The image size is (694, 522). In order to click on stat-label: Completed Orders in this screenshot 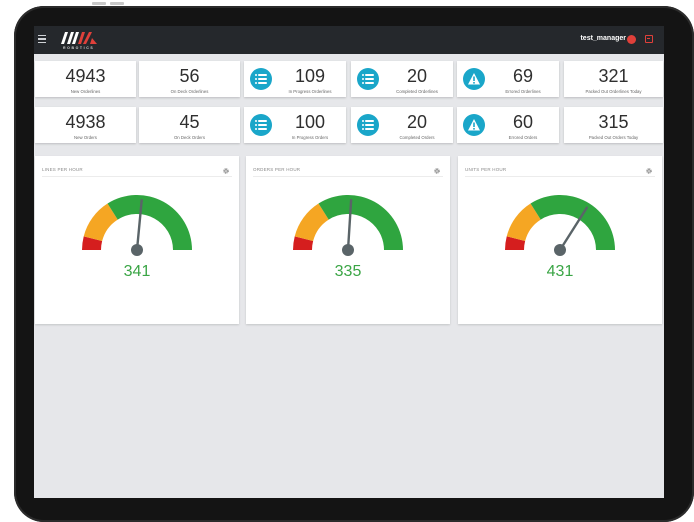, I will do `click(417, 137)`.